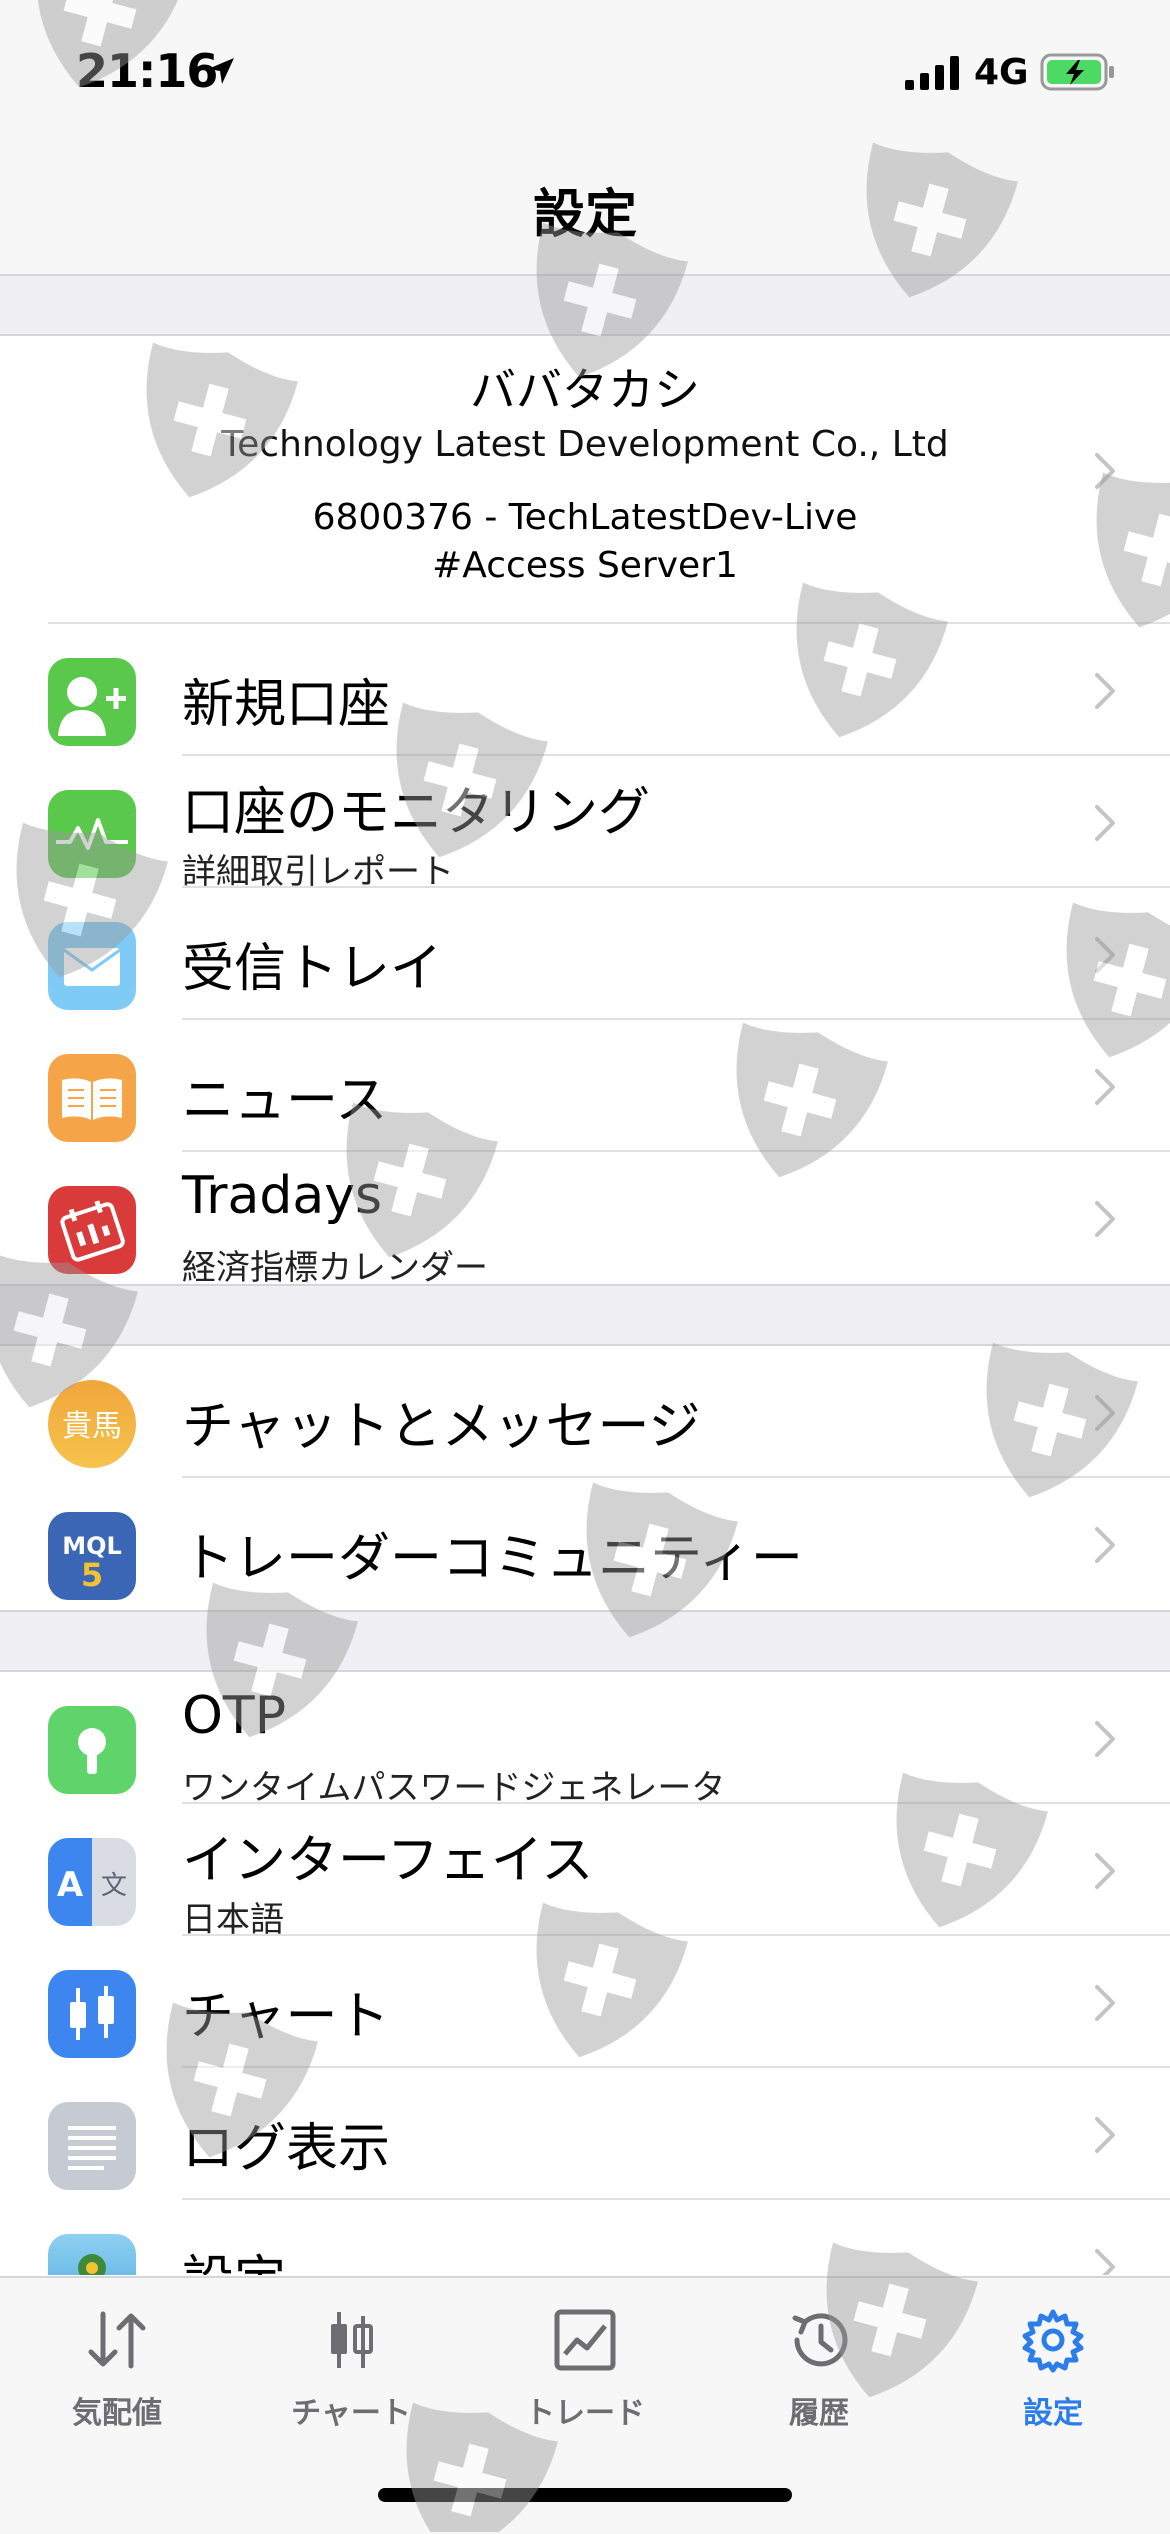 This screenshot has height=2534, width=1170. I want to click on menu-item-chart: チャート, so click(585, 2002).